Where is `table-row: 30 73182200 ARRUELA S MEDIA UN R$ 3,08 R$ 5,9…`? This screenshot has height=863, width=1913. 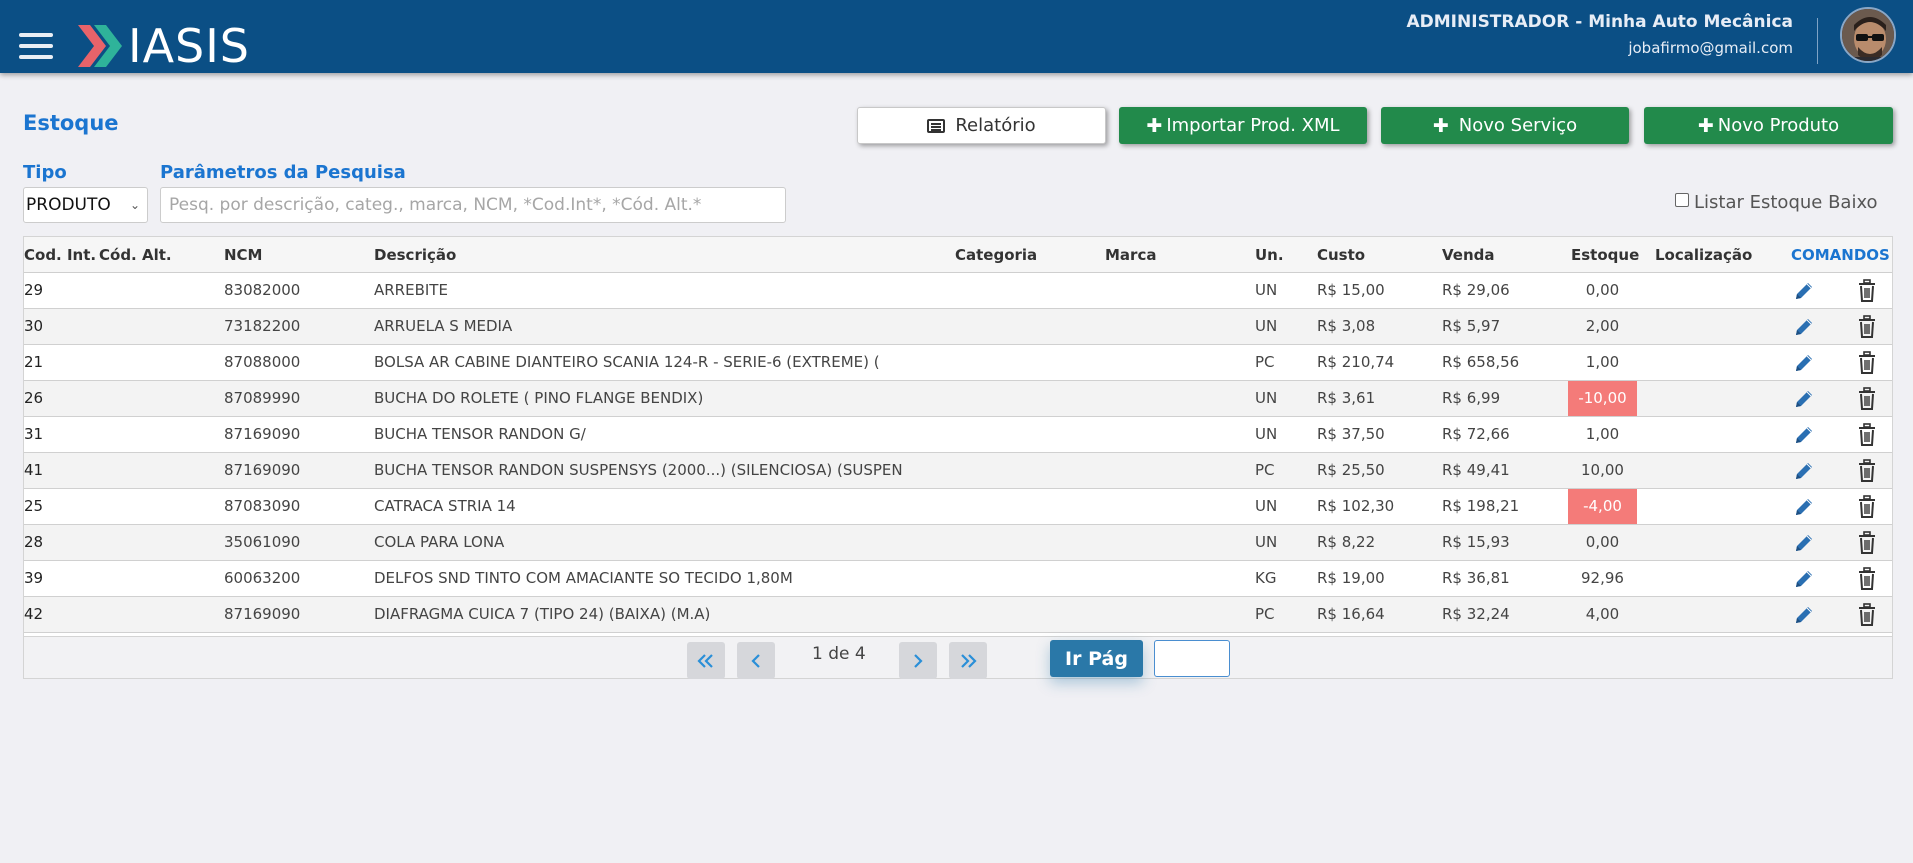
table-row: 30 73182200 ARRUELA S MEDIA UN R$ 3,08 R$ 5,9… is located at coordinates (958, 327).